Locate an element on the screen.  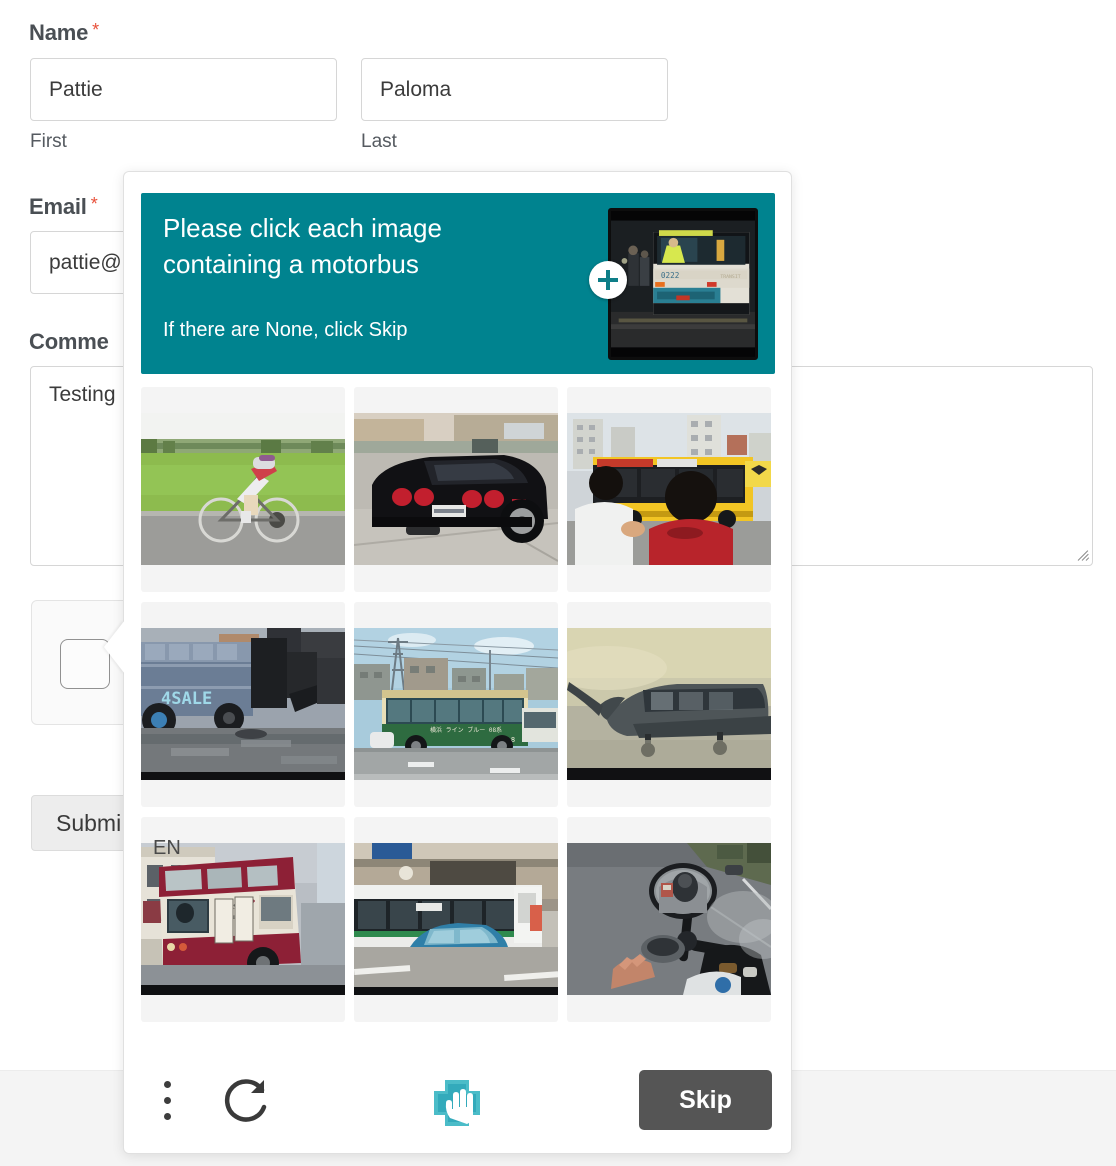
first-name-sub-label: First is located at coordinates (48, 141).